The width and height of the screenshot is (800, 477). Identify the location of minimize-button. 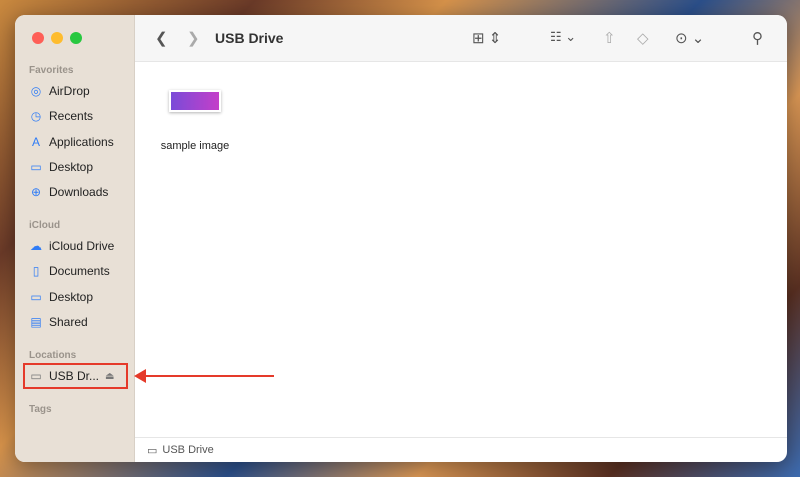
(57, 38).